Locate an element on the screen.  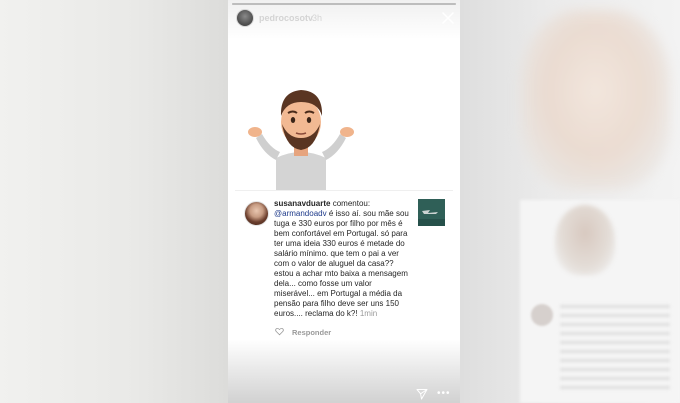
memoji-shrug-sticker is located at coordinates (301, 140).